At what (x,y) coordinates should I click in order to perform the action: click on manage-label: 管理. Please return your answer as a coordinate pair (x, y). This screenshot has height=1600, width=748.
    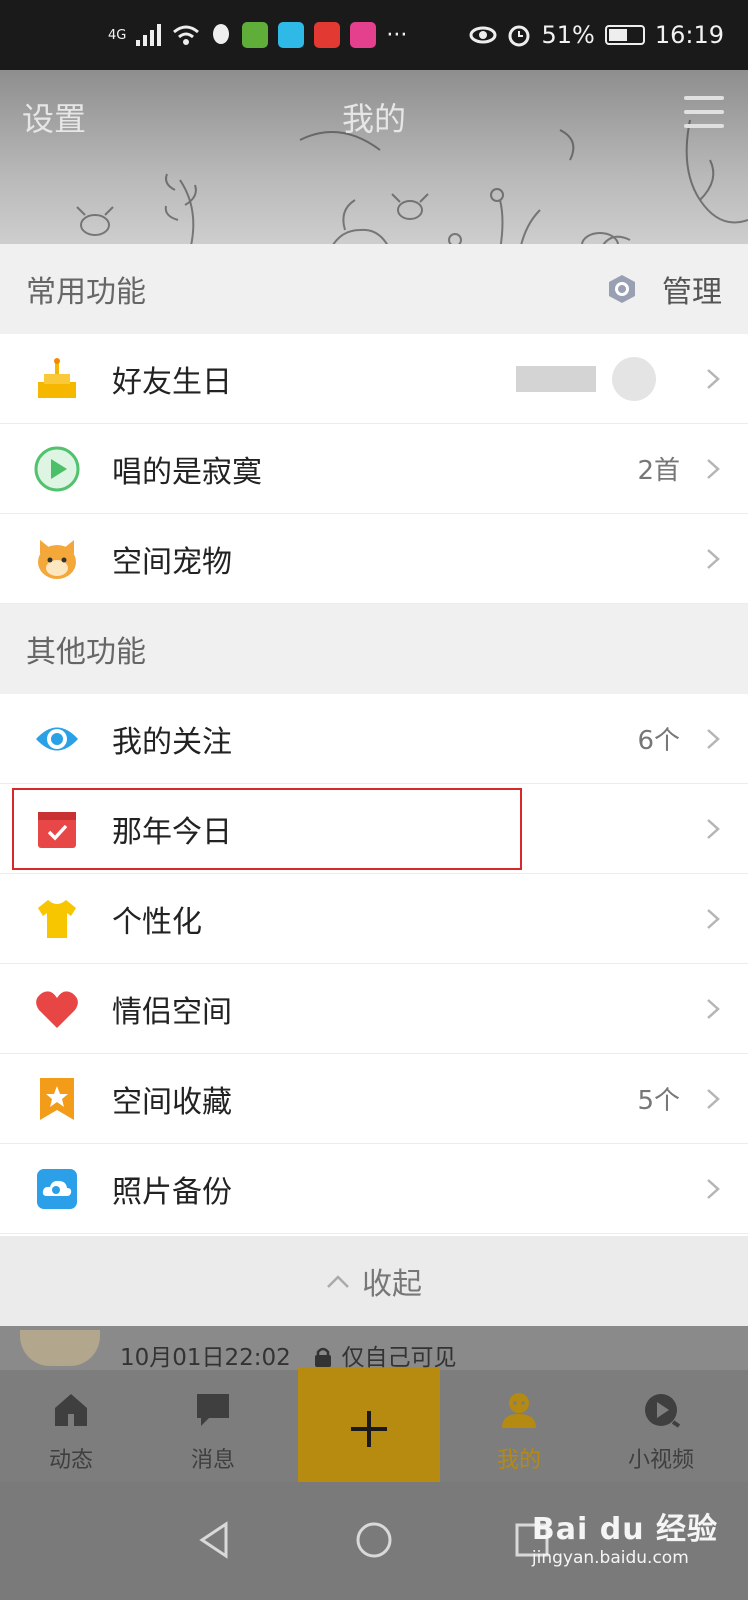
    Looking at the image, I should click on (692, 292).